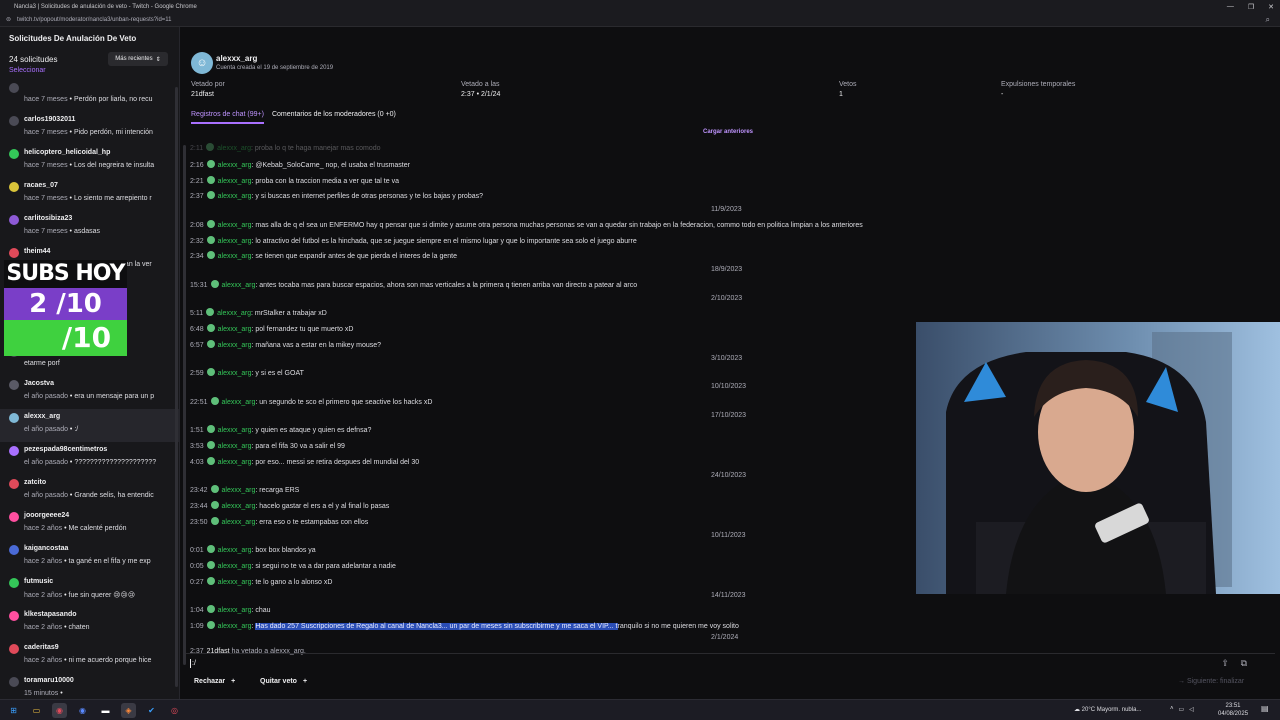  Describe the element at coordinates (128, 710) in the screenshot. I see `obs-icon: ◈` at that location.